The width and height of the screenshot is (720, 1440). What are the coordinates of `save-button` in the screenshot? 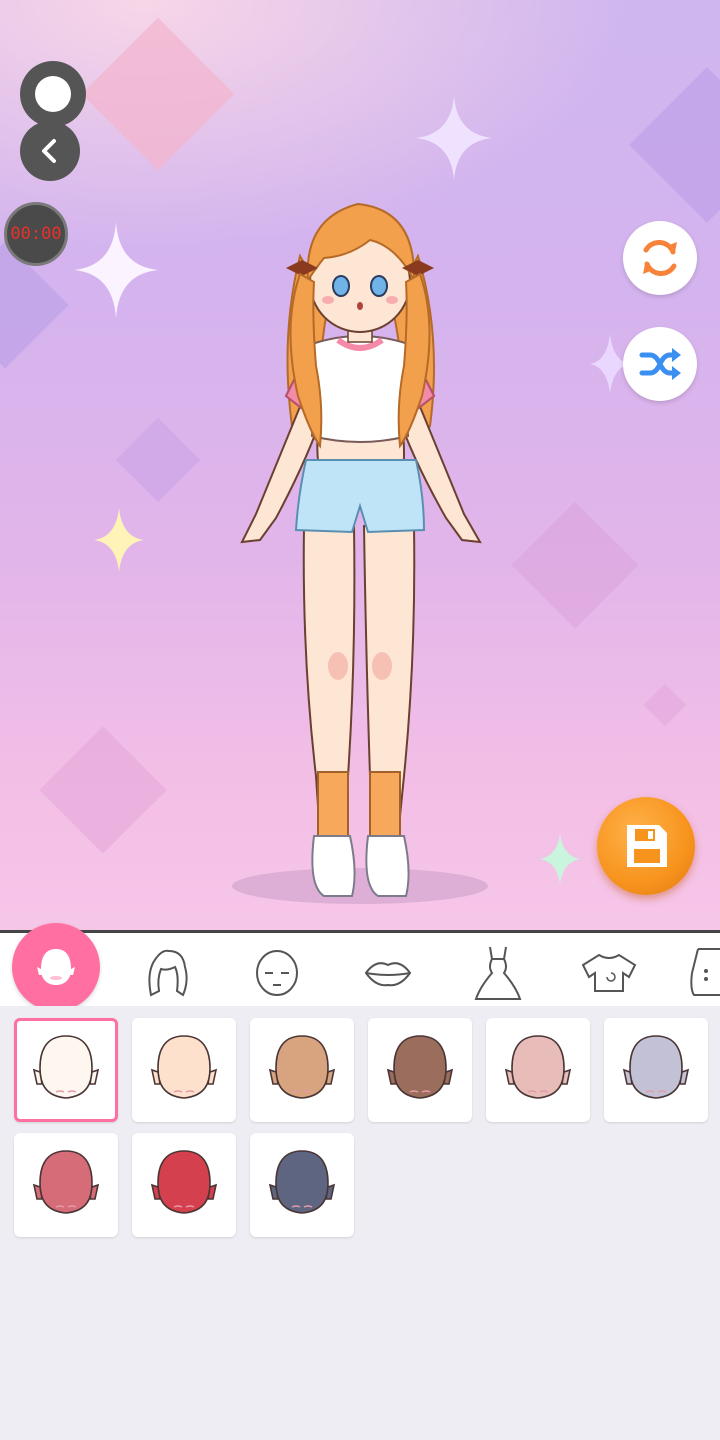 It's located at (646, 846).